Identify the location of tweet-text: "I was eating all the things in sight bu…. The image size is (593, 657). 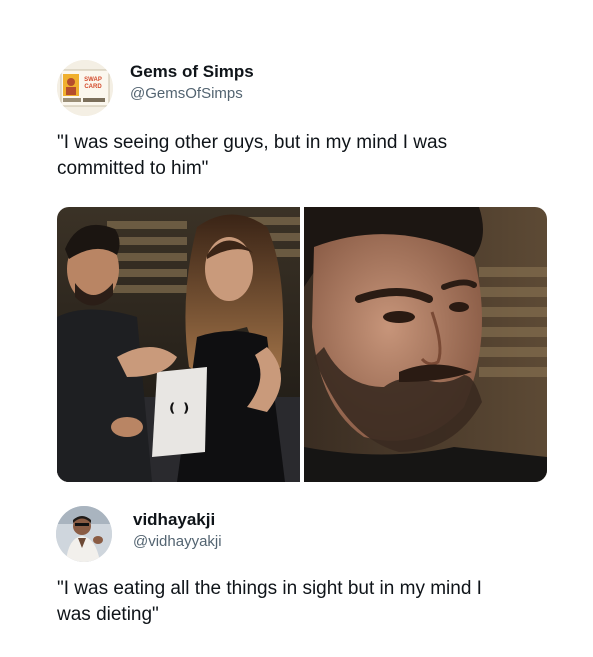
(269, 601).